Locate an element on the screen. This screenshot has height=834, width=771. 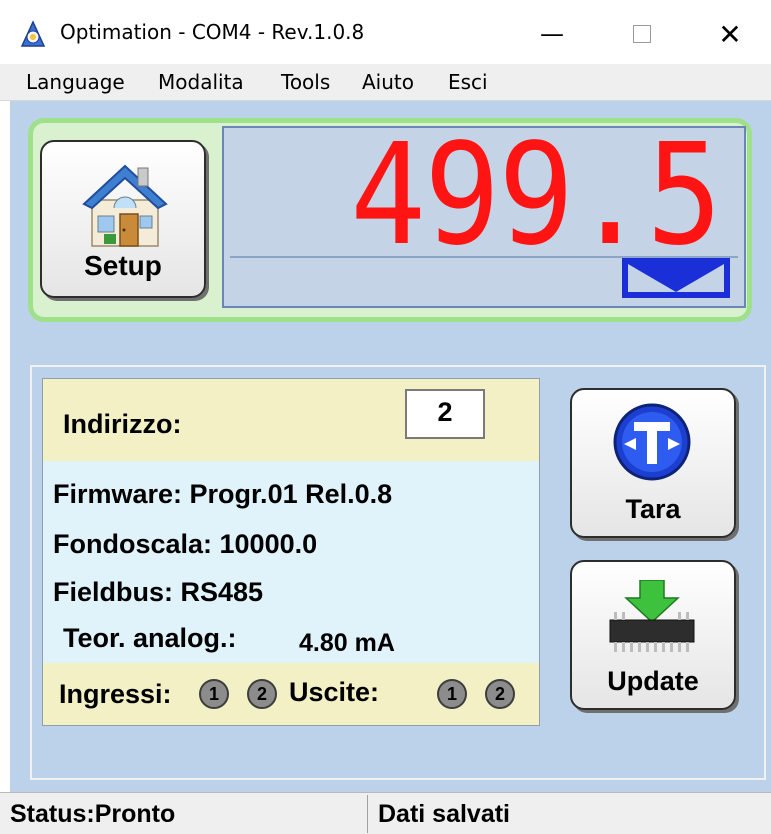
menu-aiuto: Aiuto is located at coordinates (388, 82).